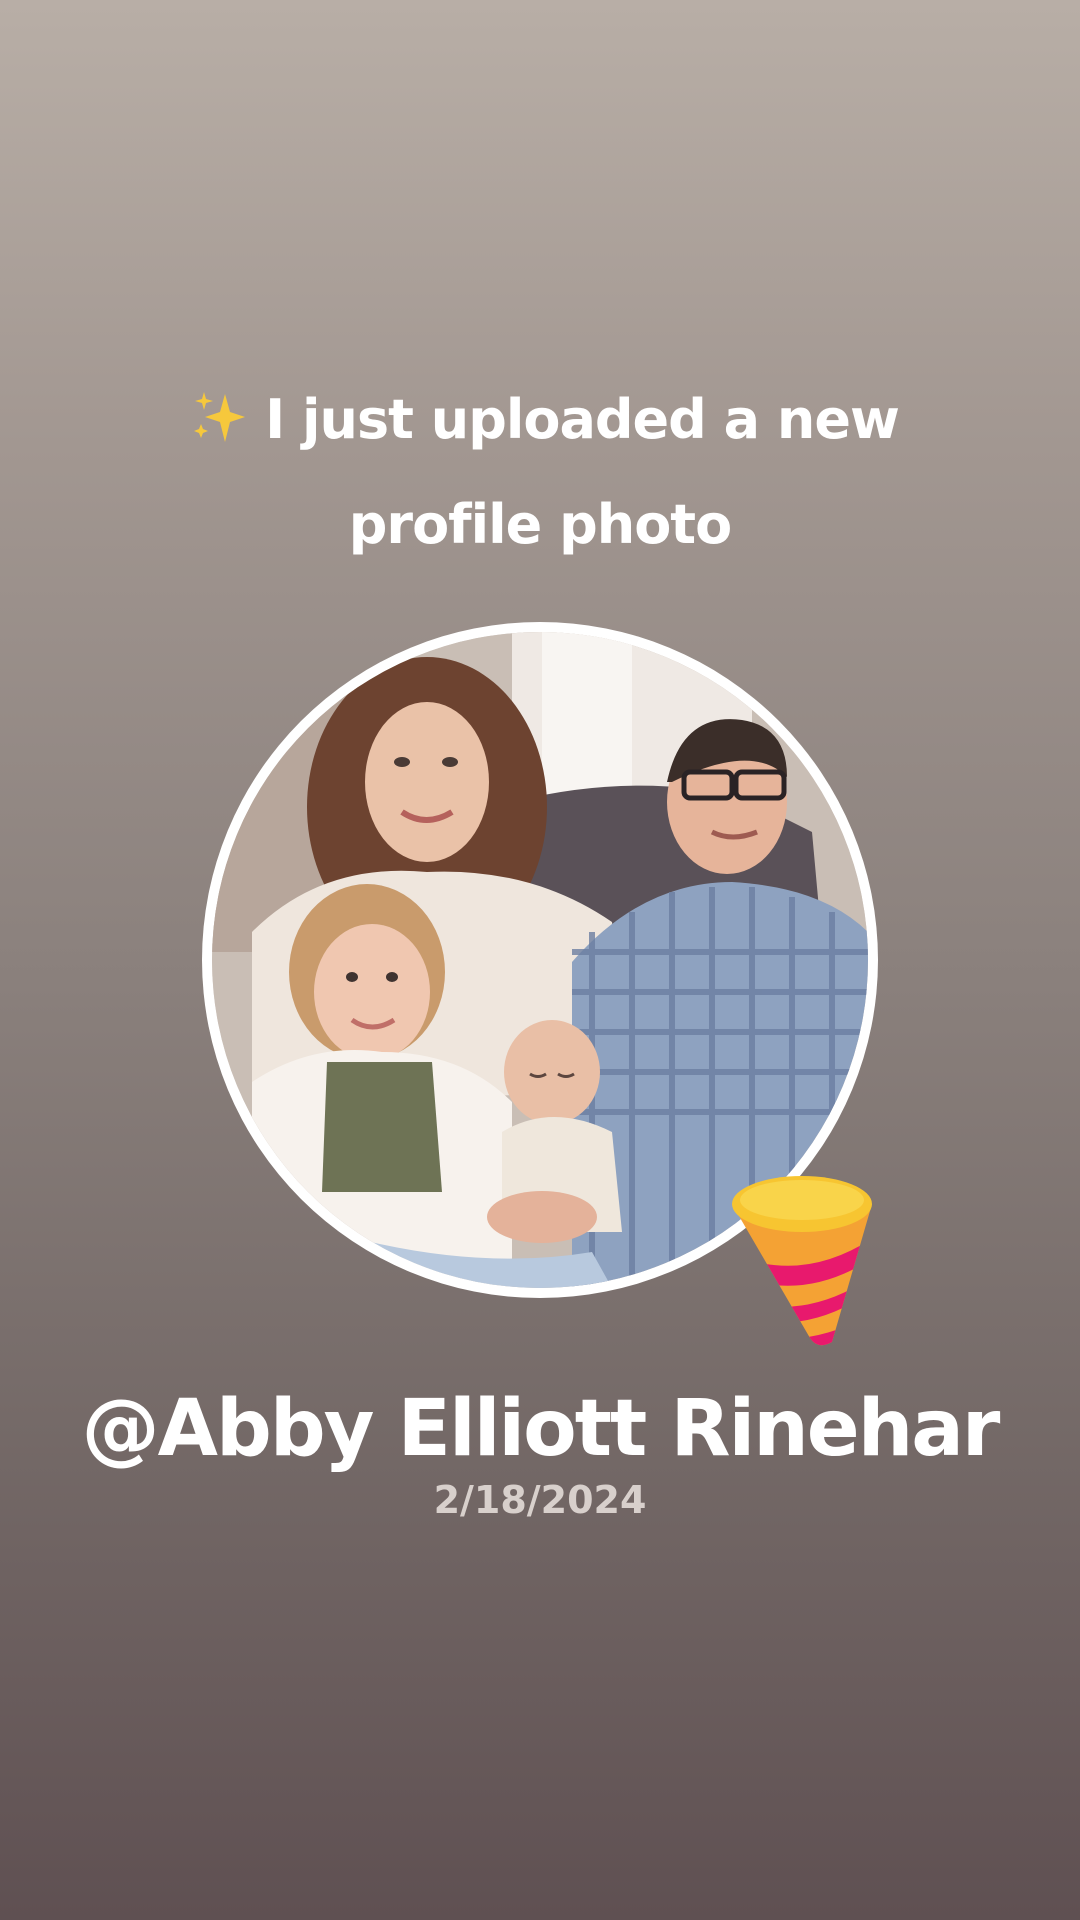 This screenshot has height=1920, width=1080. I want to click on headline-text-1: I just uploaded a new, so click(582, 419).